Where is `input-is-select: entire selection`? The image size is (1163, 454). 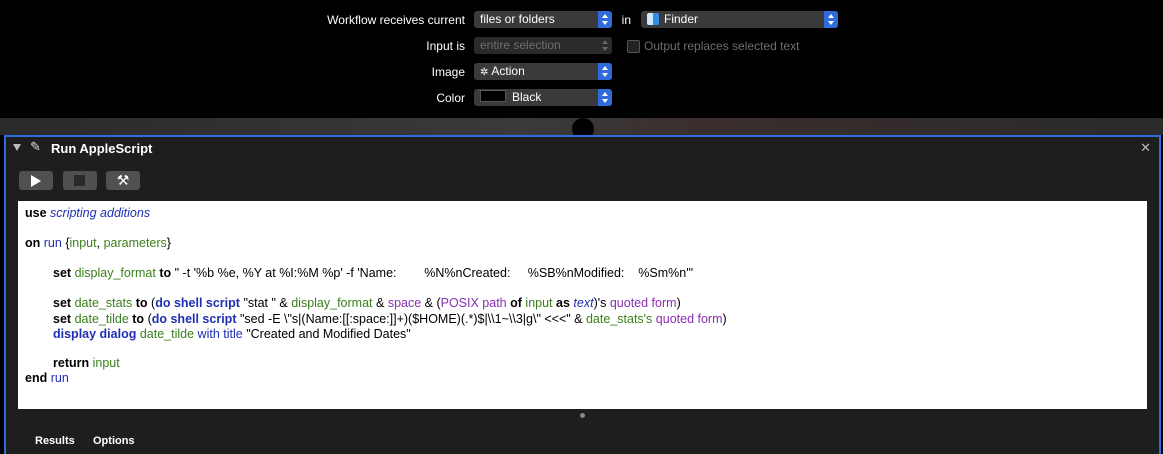 input-is-select: entire selection is located at coordinates (543, 45).